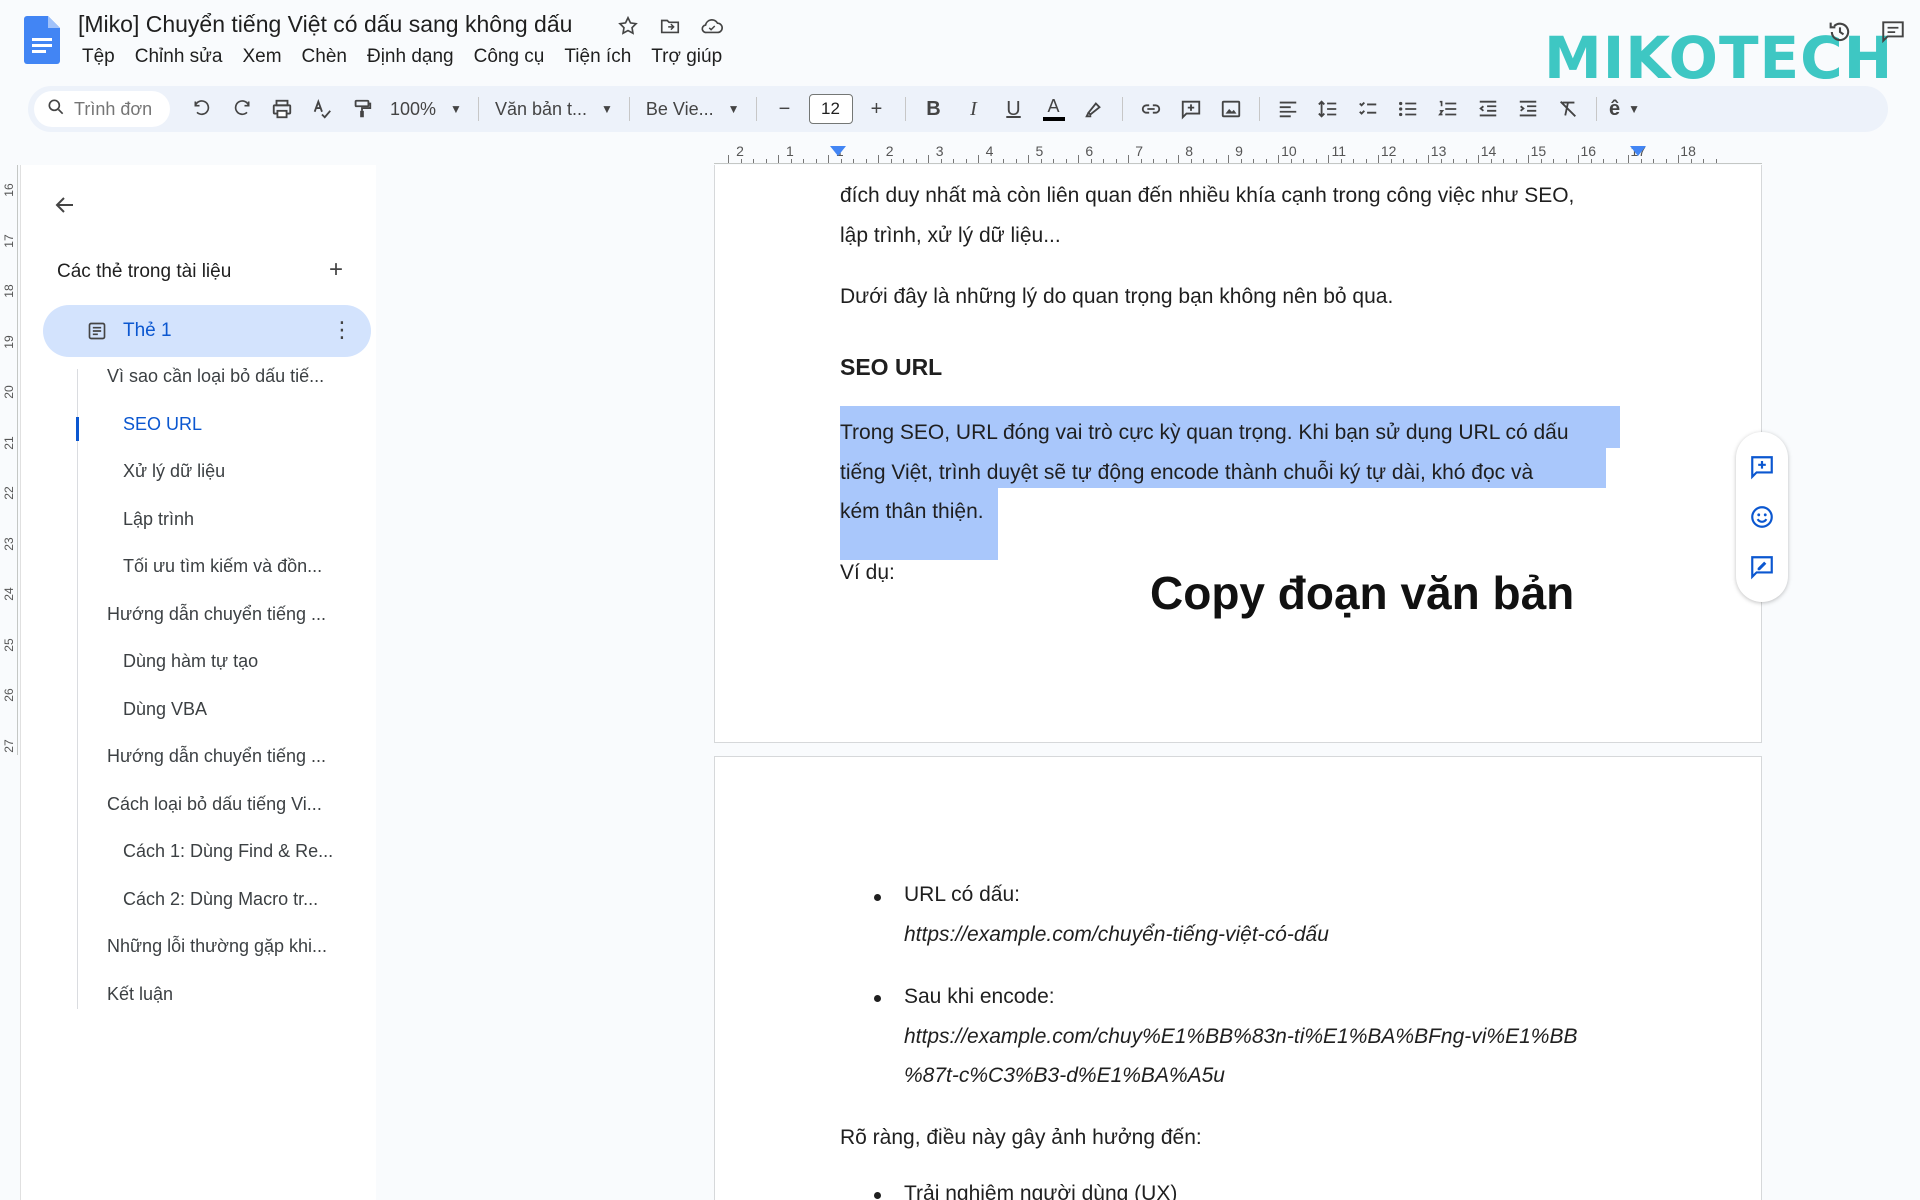 The image size is (1920, 1200). I want to click on menu-insert: Chèn, so click(324, 57).